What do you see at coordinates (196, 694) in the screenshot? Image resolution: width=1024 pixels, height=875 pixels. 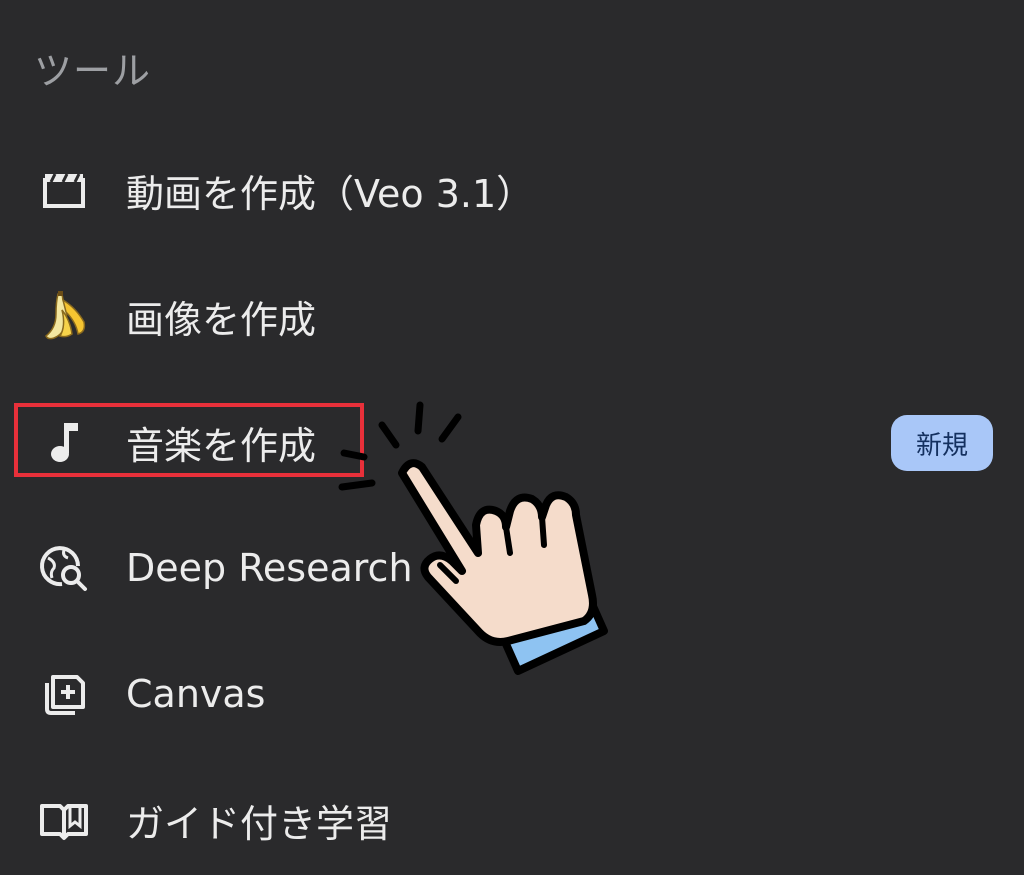 I see `tool-label: Canvas` at bounding box center [196, 694].